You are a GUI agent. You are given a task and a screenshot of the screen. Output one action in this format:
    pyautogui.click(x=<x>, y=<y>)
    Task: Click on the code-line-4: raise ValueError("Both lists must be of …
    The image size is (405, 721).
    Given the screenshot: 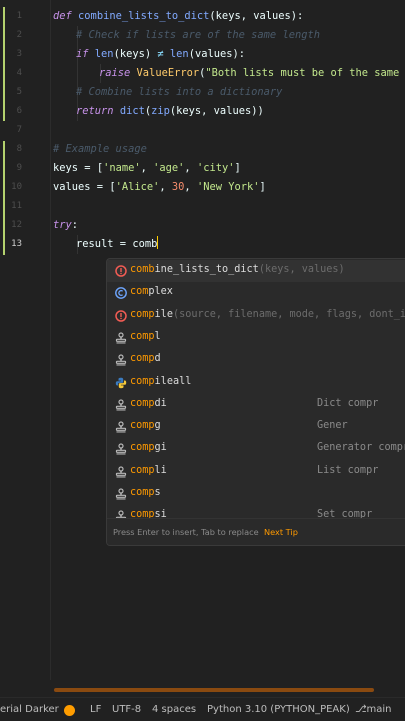 What is the action you would take?
    pyautogui.click(x=252, y=73)
    